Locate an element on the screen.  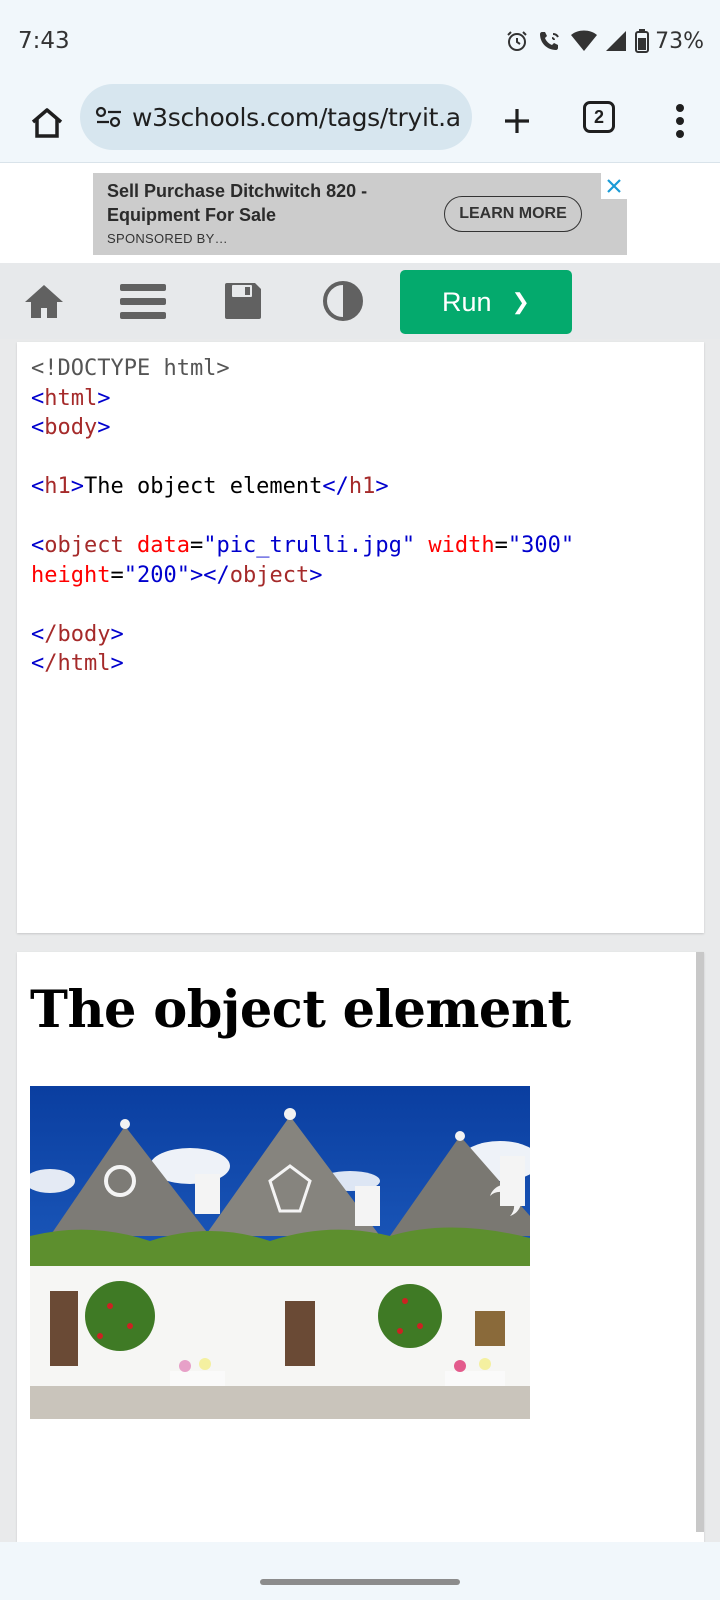
tryit-toolbar: Run ❯ is located at coordinates (360, 301).